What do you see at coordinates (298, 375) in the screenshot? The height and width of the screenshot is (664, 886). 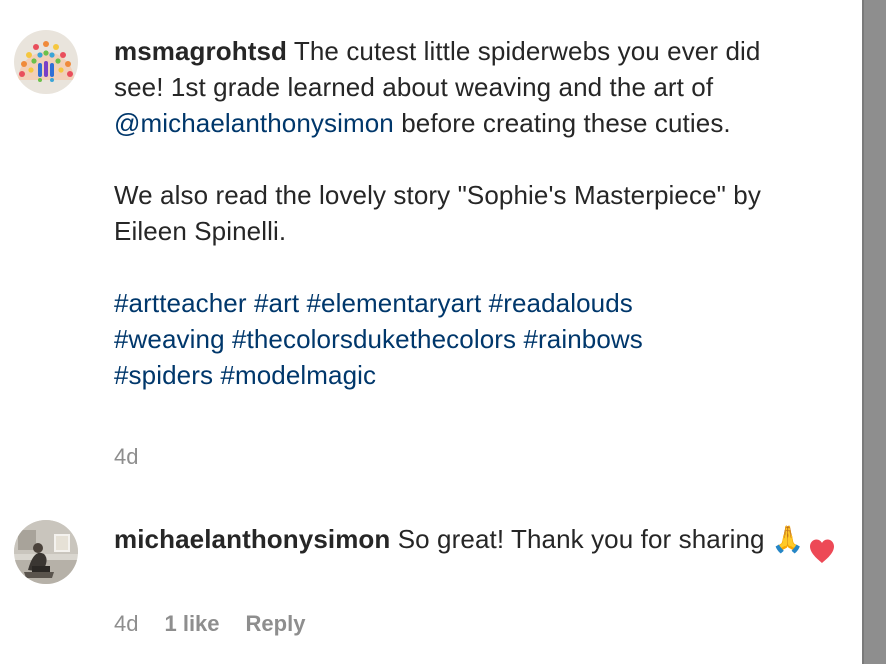 I see `hashtag-link: #modelmagic` at bounding box center [298, 375].